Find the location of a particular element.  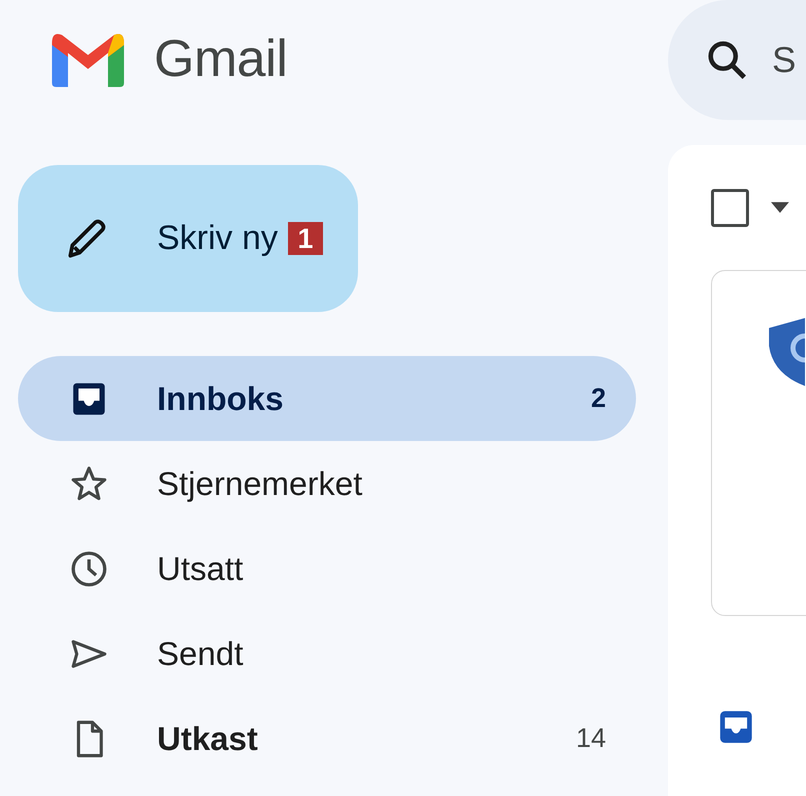

shield-icon is located at coordinates (787, 352).